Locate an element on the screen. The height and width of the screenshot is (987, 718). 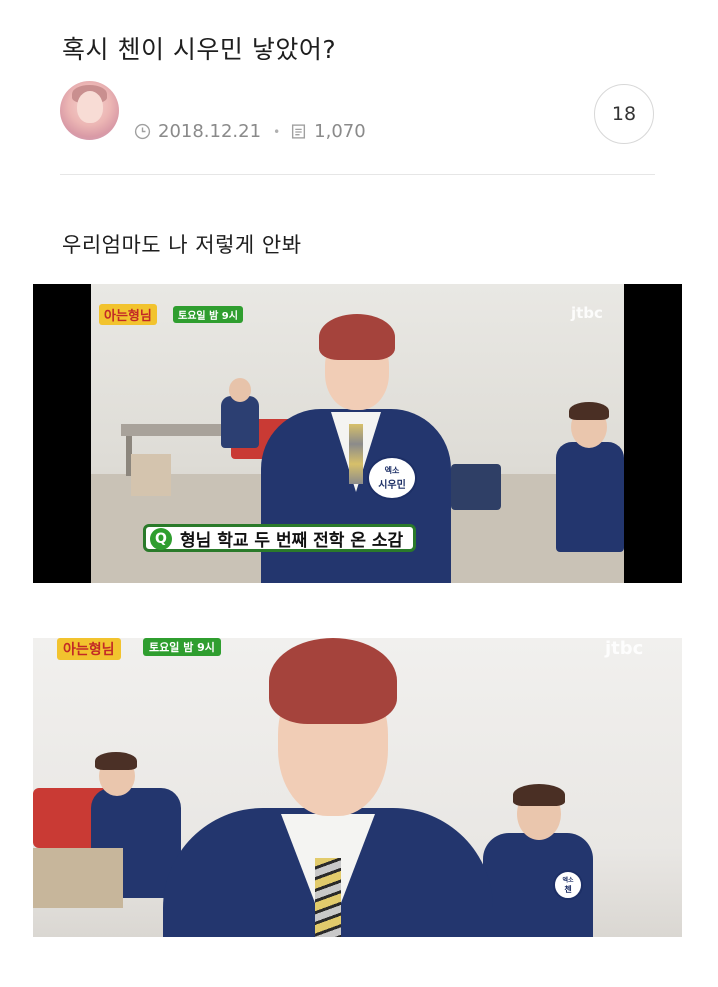
divider is located at coordinates (357, 174).